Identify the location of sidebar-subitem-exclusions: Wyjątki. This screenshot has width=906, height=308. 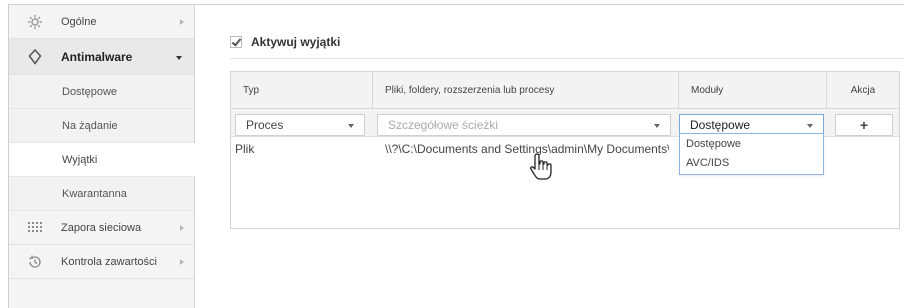
(102, 160).